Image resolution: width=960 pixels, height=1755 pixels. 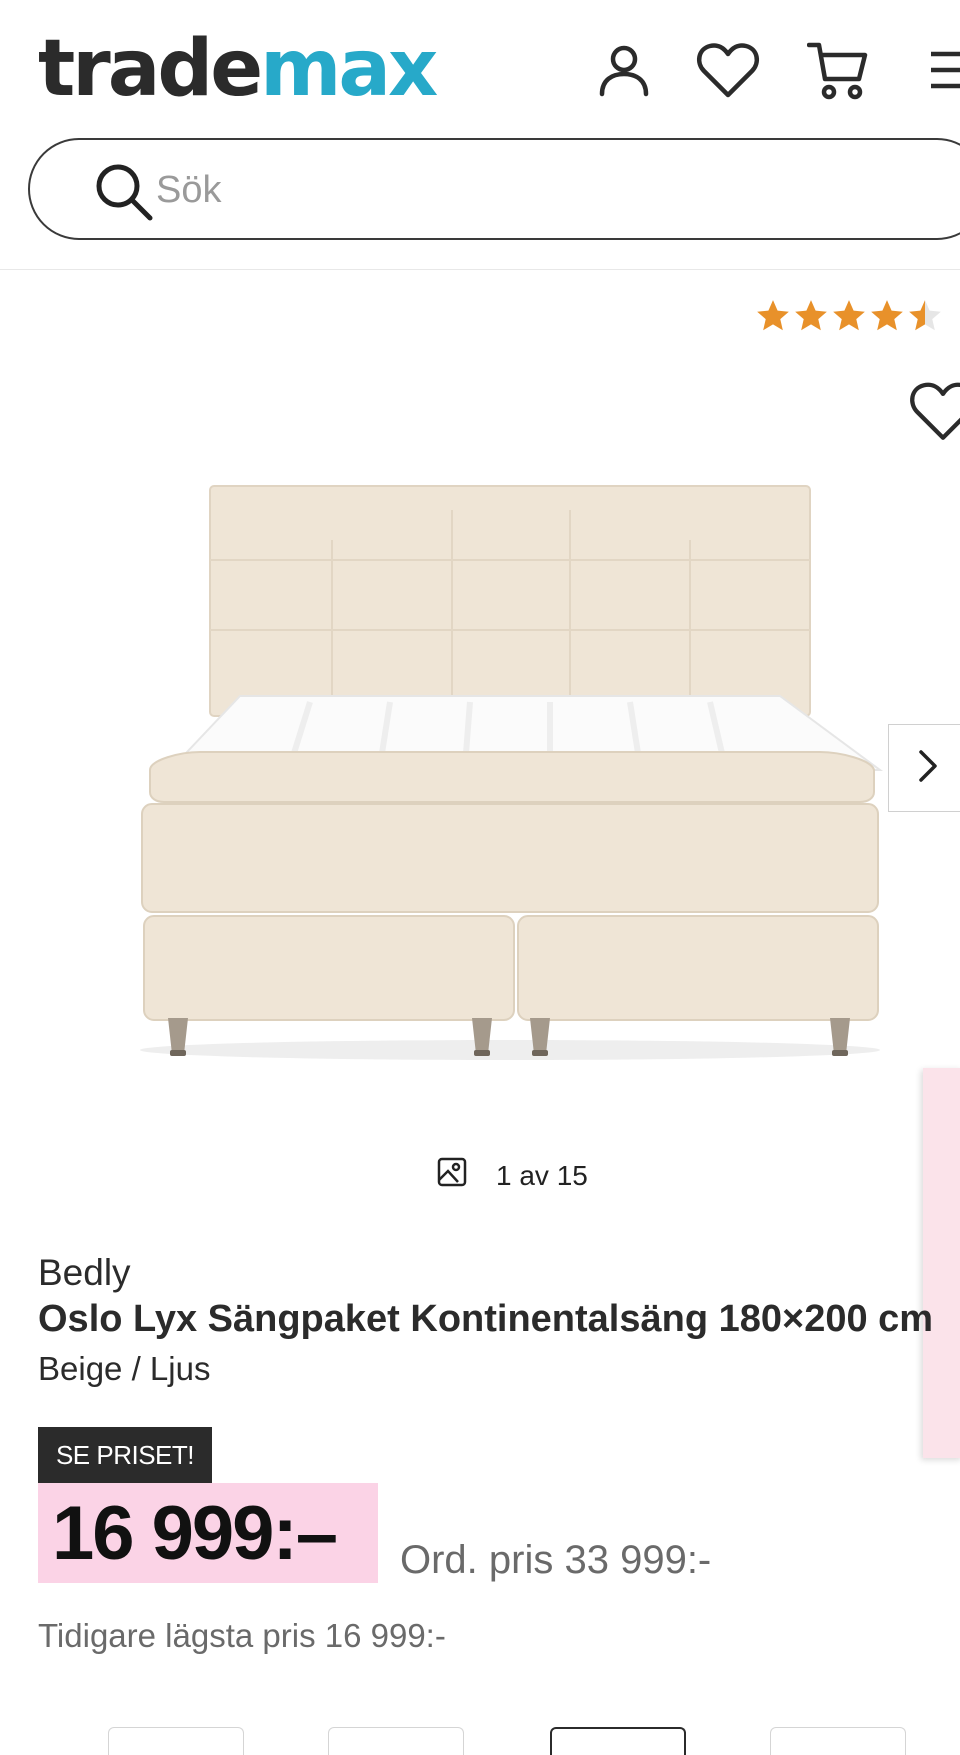 What do you see at coordinates (150, 69) in the screenshot?
I see `logo-text-part1: trade` at bounding box center [150, 69].